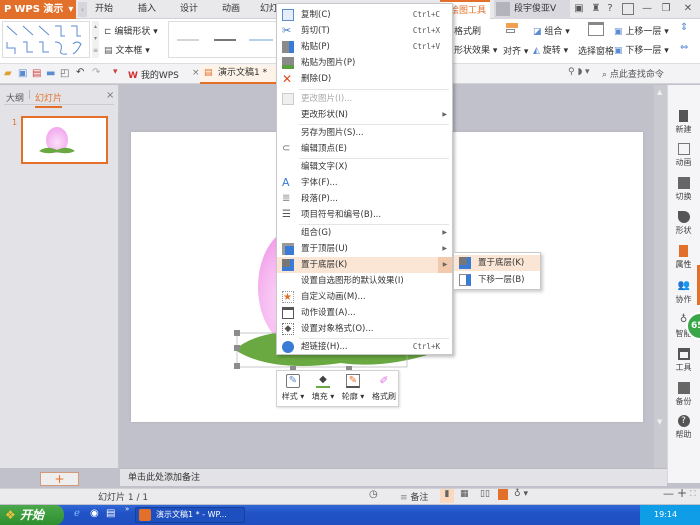  Describe the element at coordinates (364, 347) in the screenshot. I see `menu-item-hyperlink: 超链接(H)... Ctrl+K` at that location.